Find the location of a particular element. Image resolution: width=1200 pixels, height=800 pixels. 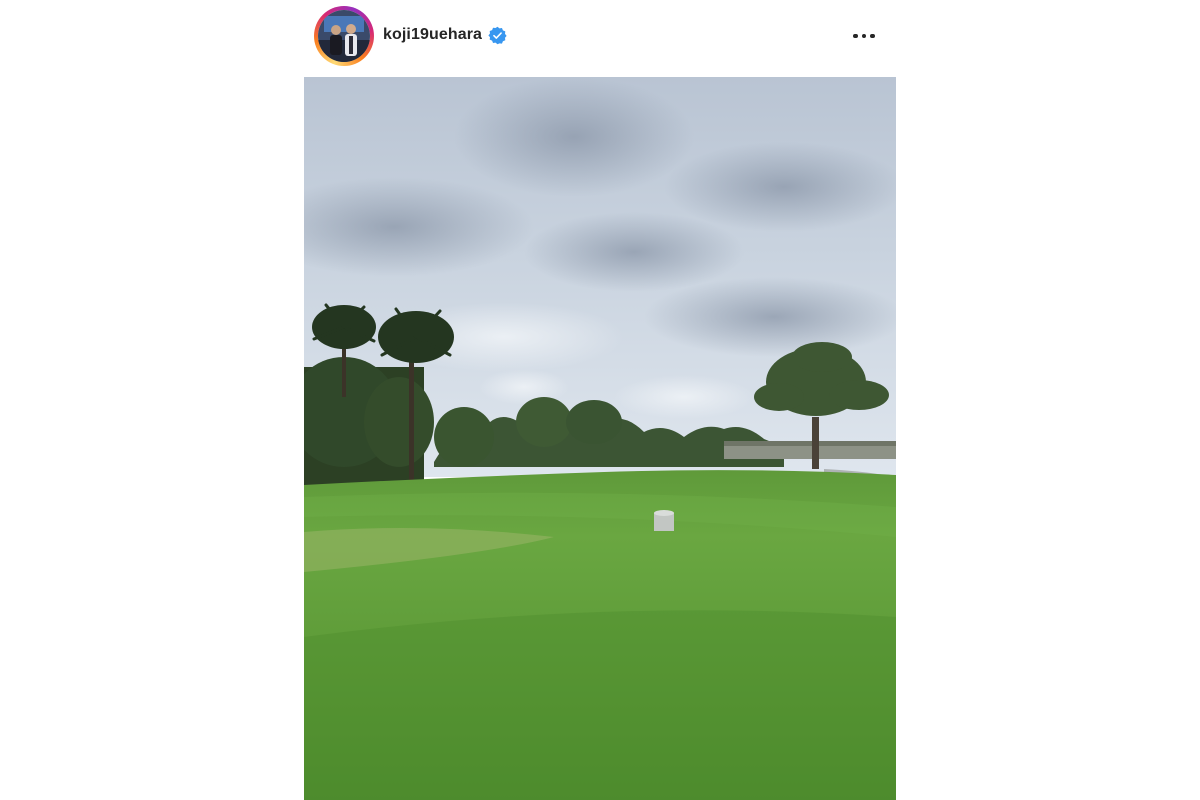

username-group: koji19uehara is located at coordinates (445, 35).